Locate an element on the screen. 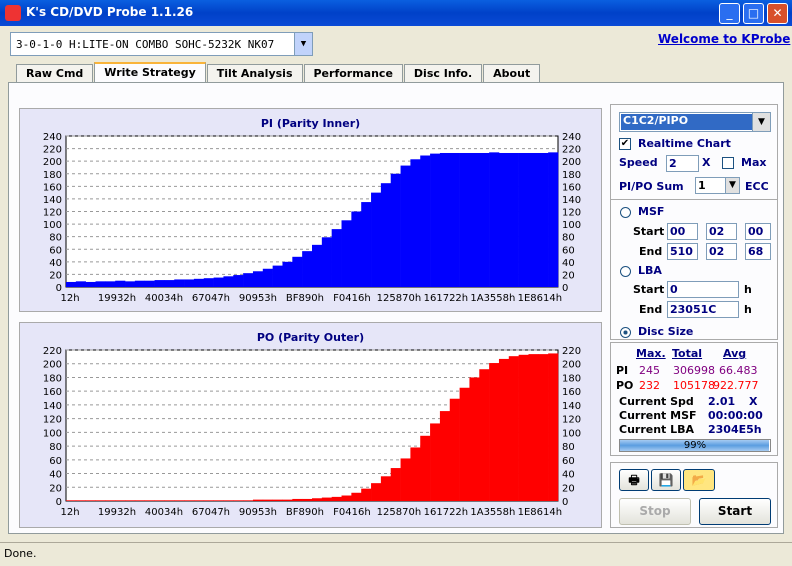 Image resolution: width=792 pixels, height=566 pixels. sum-select: 1 ▼ is located at coordinates (717, 185).